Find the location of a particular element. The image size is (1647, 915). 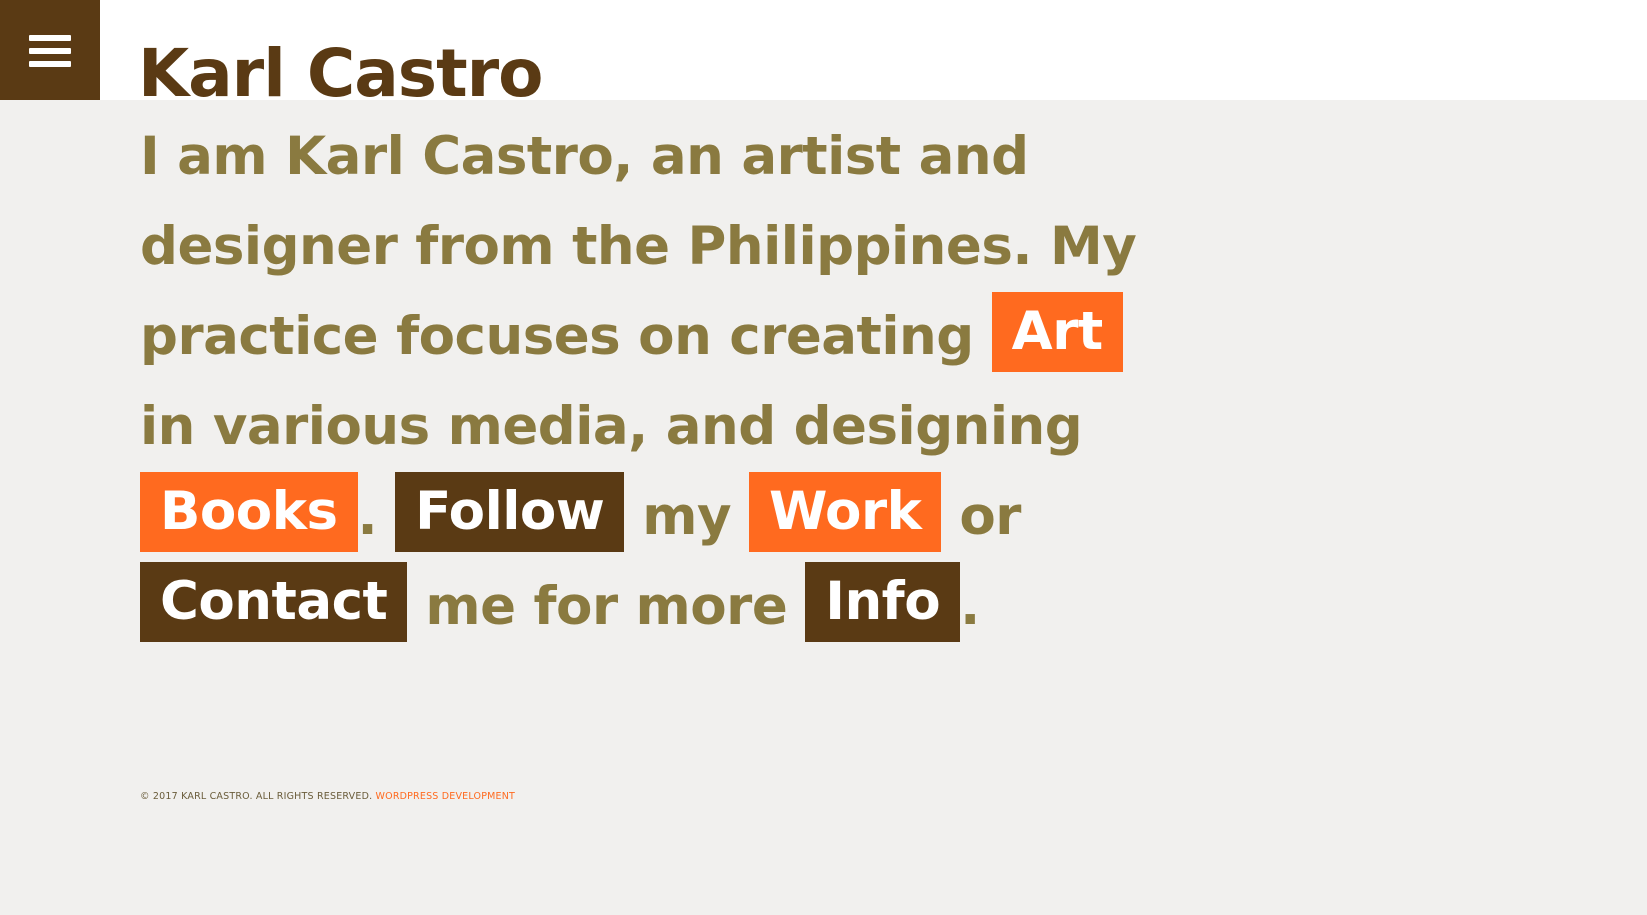

books-link: Books is located at coordinates (249, 512).